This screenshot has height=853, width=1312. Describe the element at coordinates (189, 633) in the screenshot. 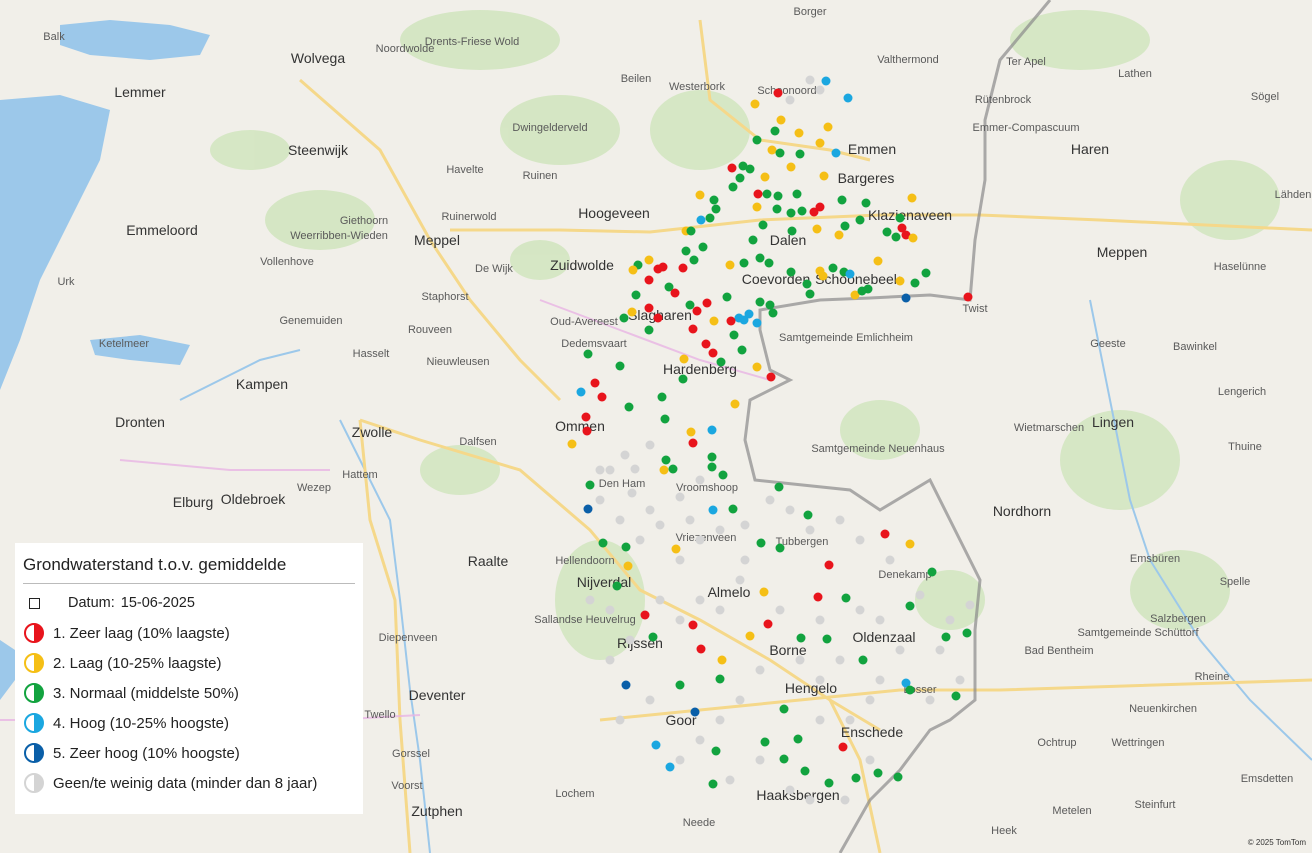

I see `legend-item: 1. Zeer laag (10% laagste)` at that location.